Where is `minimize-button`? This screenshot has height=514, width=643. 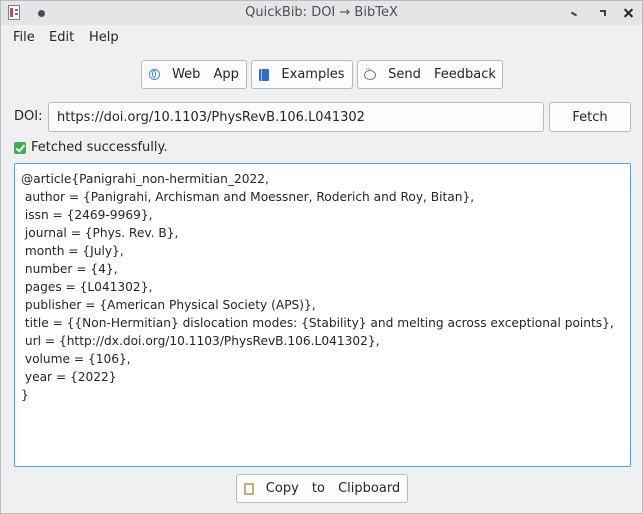
minimize-button is located at coordinates (575, 13).